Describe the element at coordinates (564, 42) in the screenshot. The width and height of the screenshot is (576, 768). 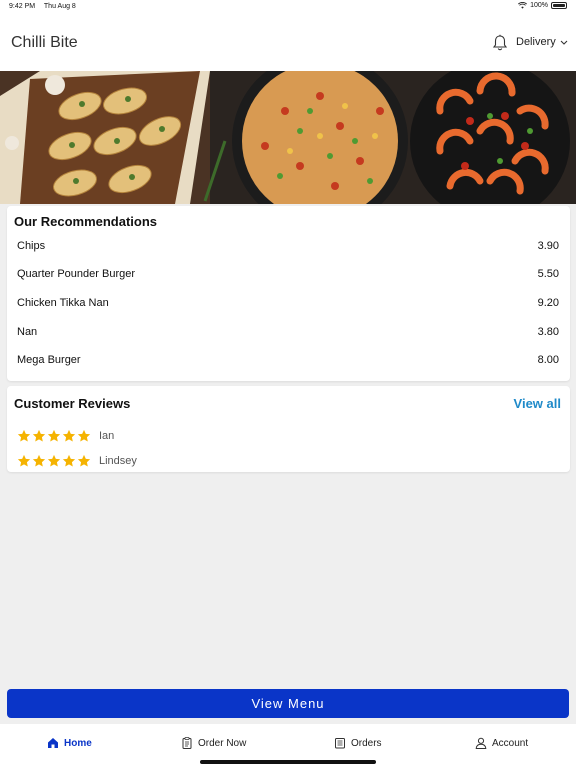
I see `chevron-down-icon` at that location.